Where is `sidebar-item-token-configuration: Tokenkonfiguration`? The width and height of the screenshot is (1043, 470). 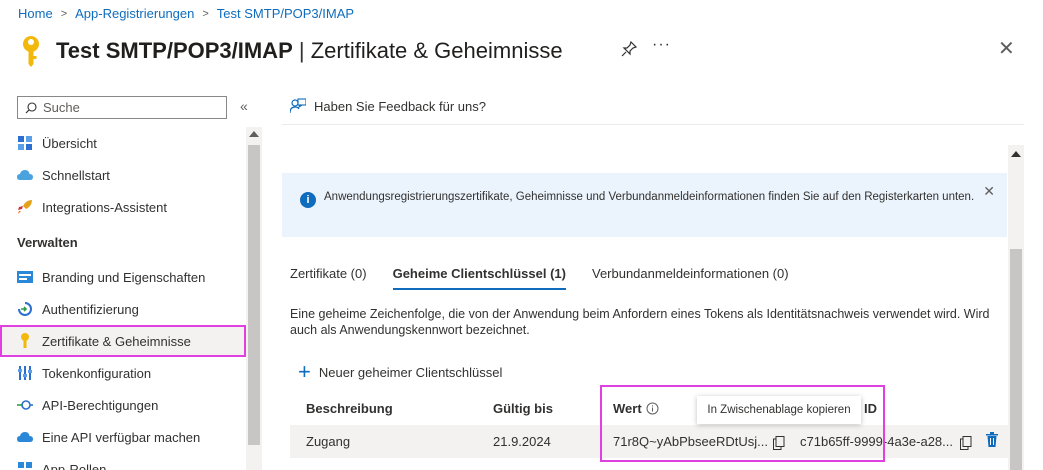
sidebar-item-token-configuration: Tokenkonfiguration is located at coordinates (123, 373).